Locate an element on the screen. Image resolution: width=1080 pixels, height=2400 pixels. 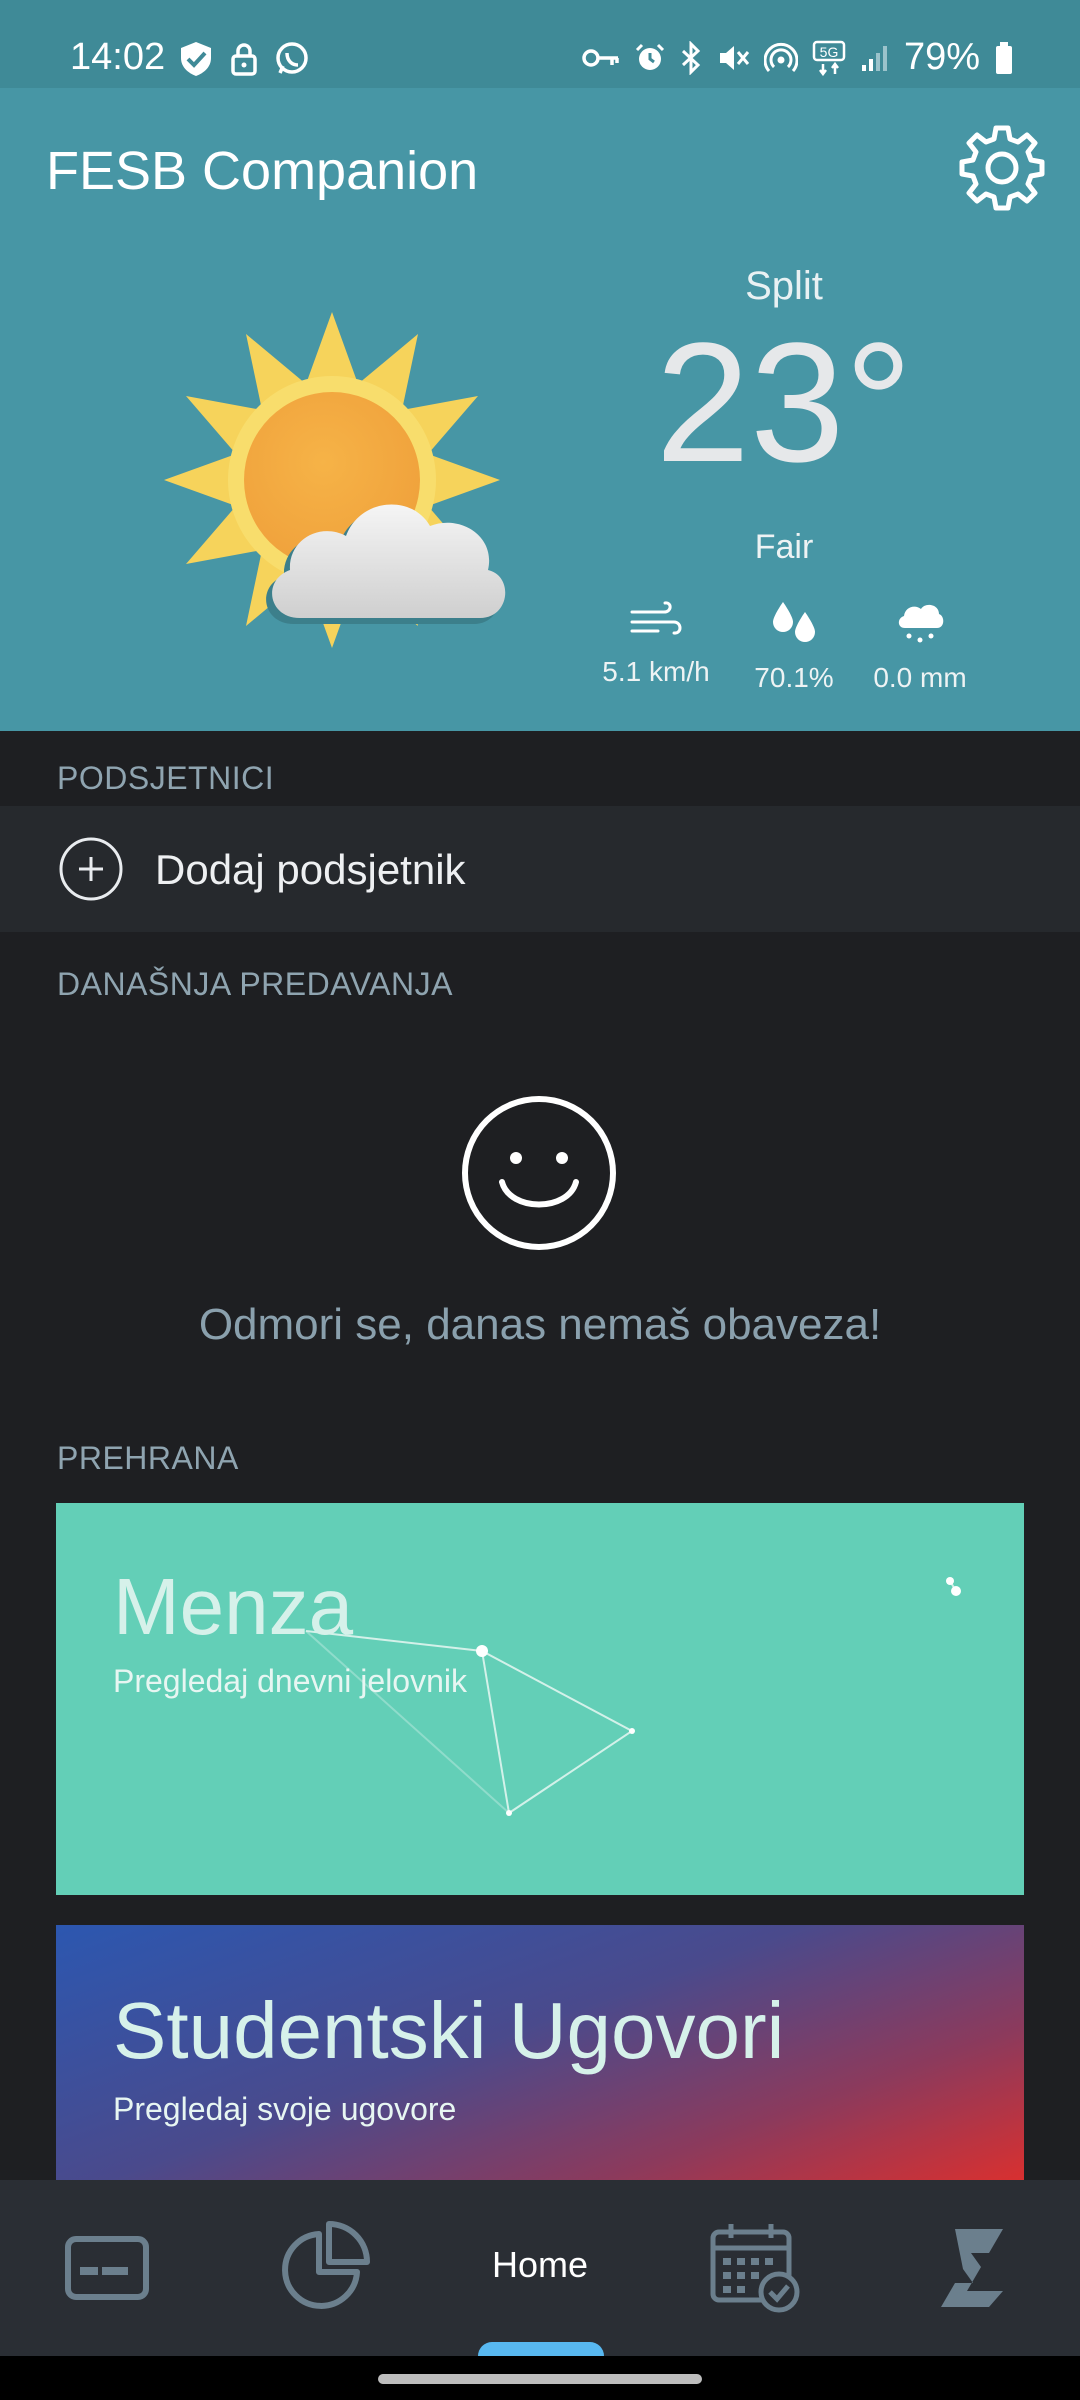
weather-condition: Fair is located at coordinates (784, 547).